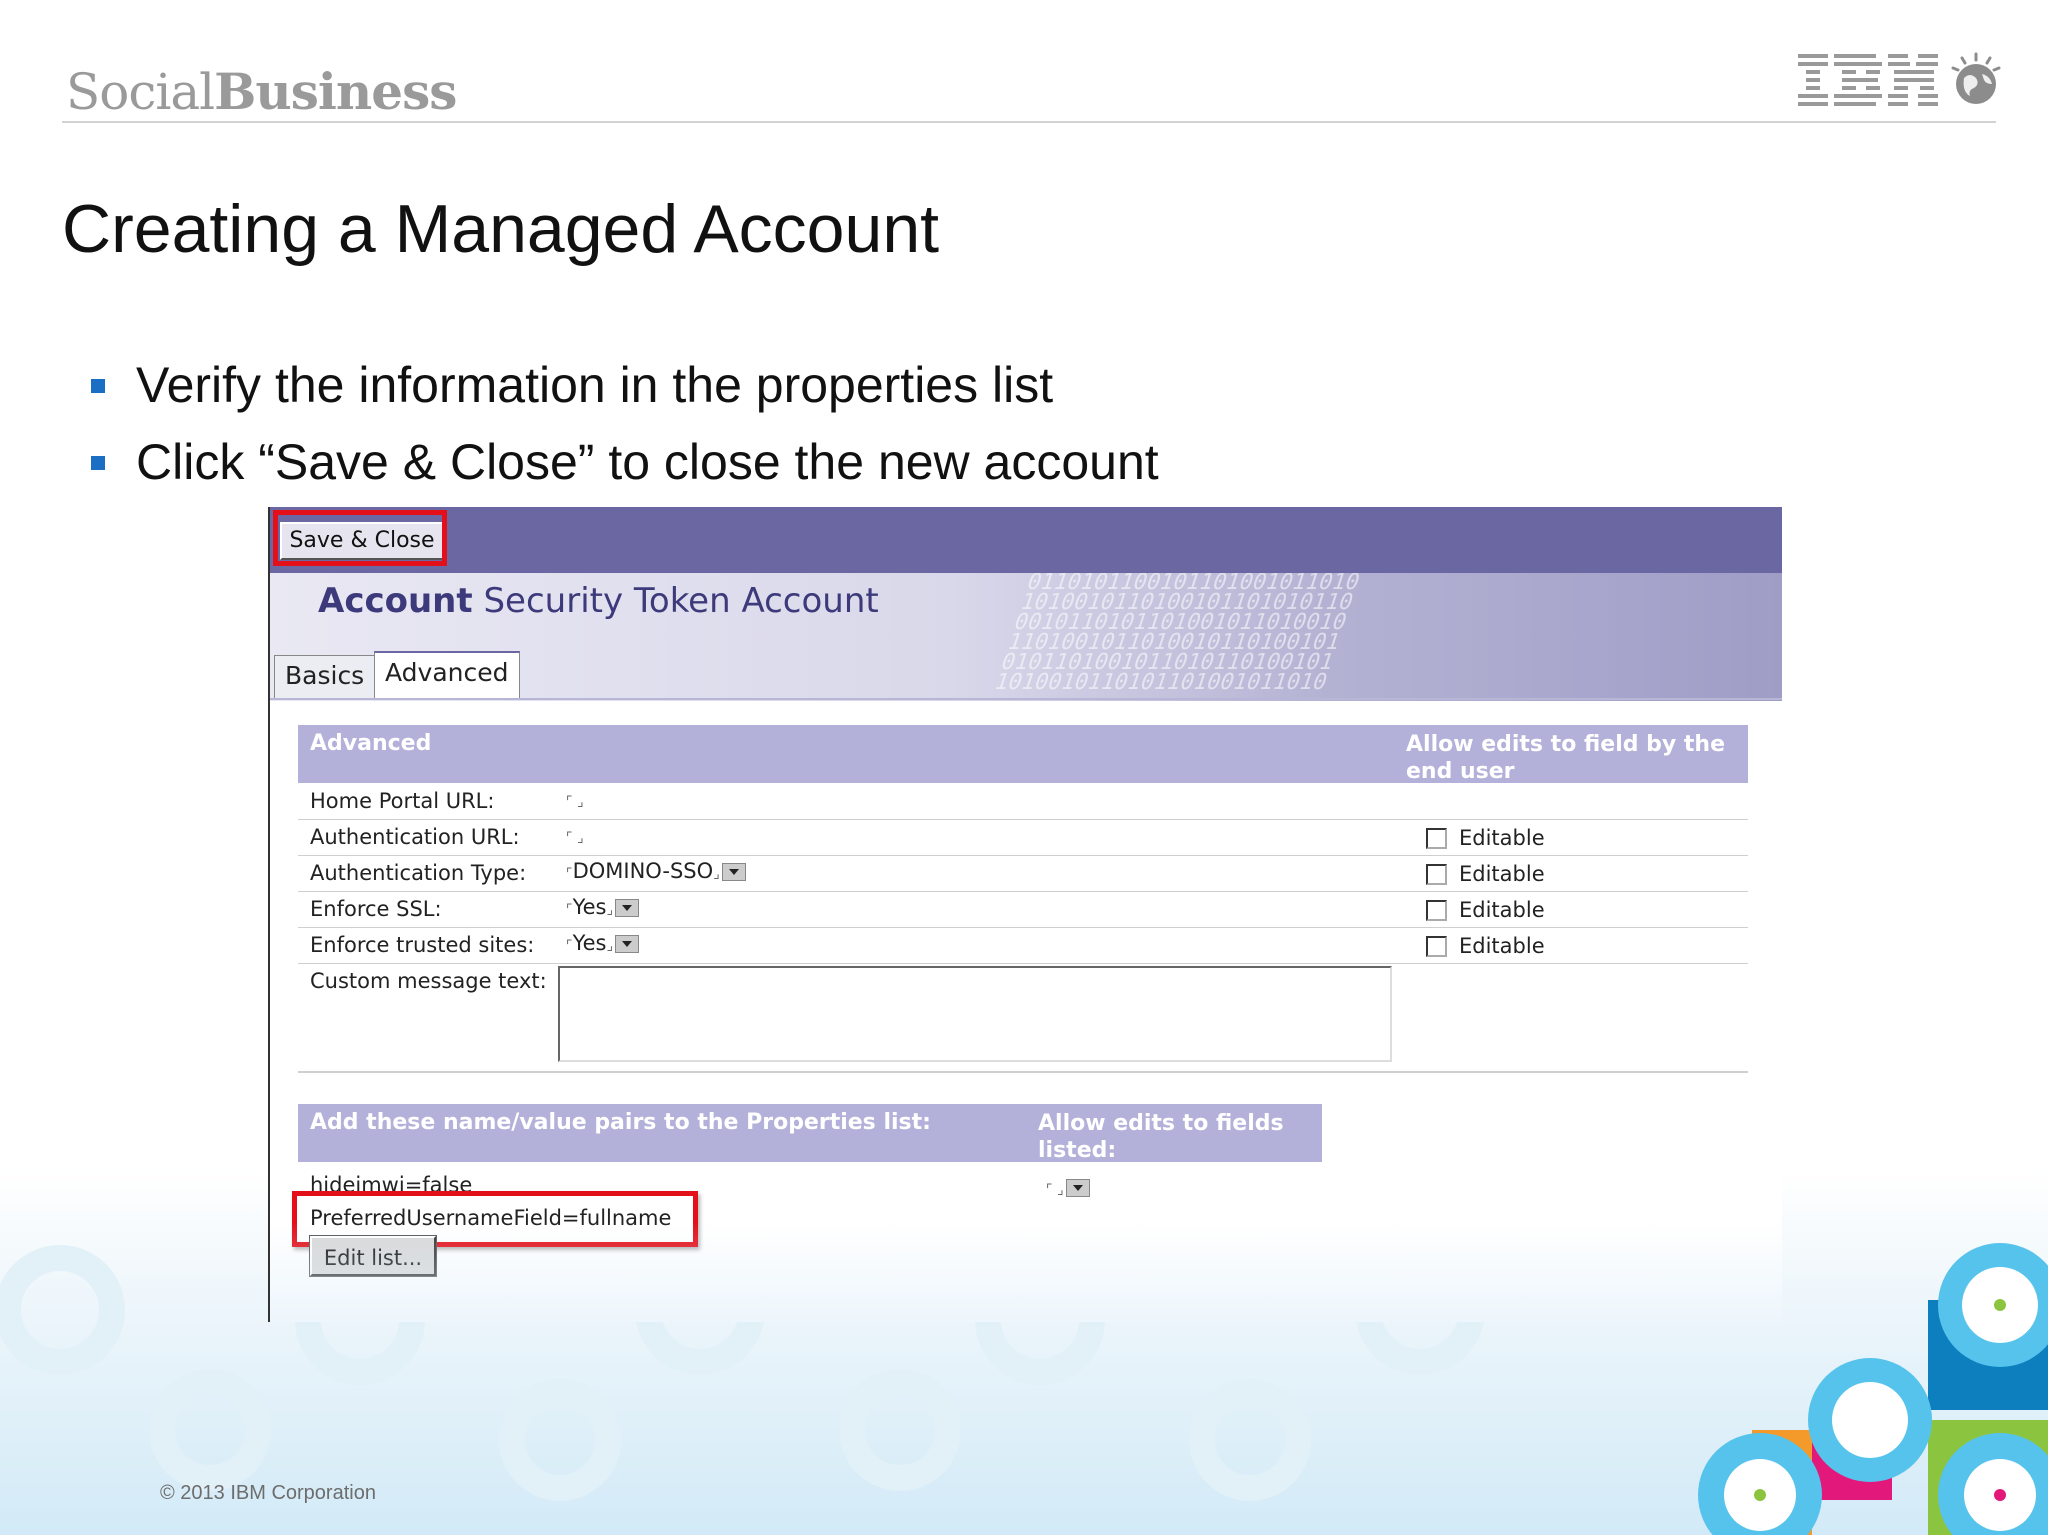  Describe the element at coordinates (1023, 945) in the screenshot. I see `field-row-enforce-trusted-sites: Enforce trusted sites: ⌜Yes⌟ Editable` at that location.